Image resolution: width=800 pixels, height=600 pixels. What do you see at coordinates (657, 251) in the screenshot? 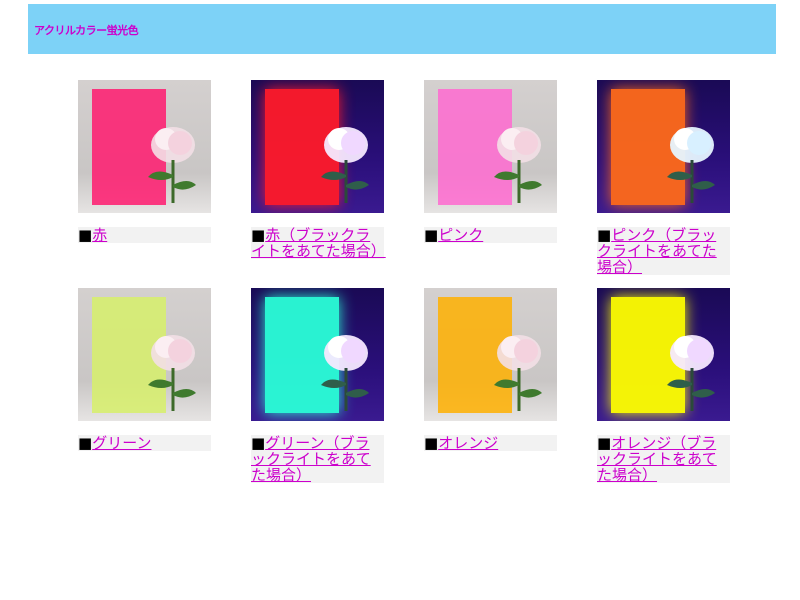
I see `product-link-pink-blacklight: ピンク（ブラックライトをあてた場合）` at bounding box center [657, 251].